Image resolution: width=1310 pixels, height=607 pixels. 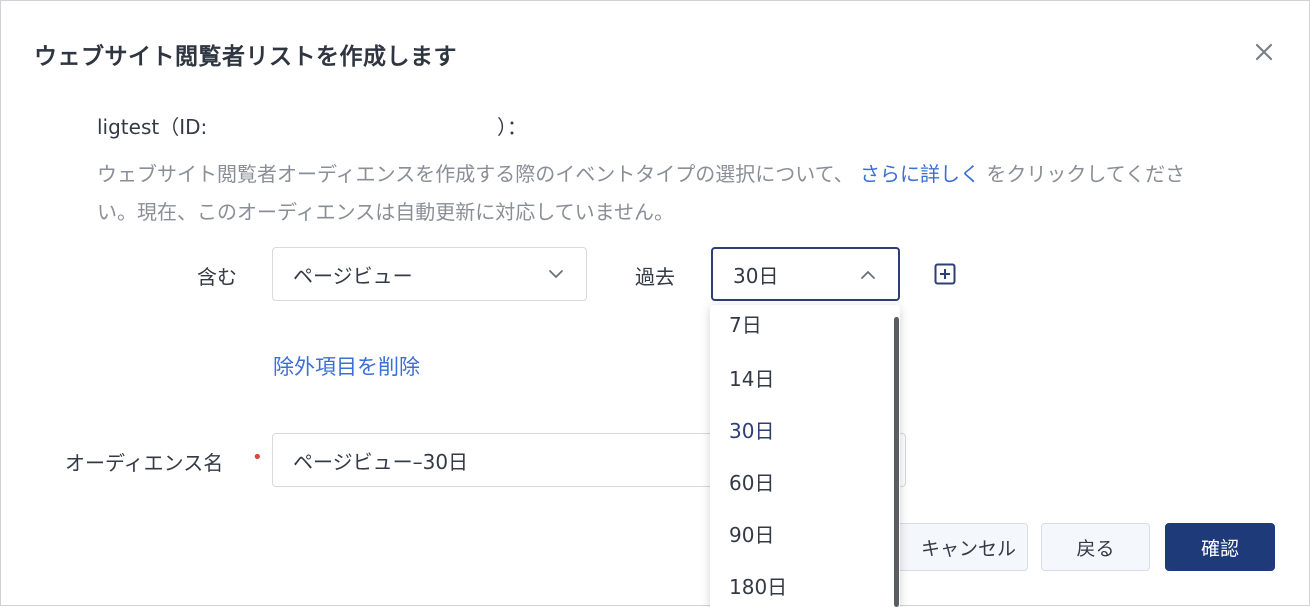 What do you see at coordinates (217, 277) in the screenshot?
I see `include-label: 含む` at bounding box center [217, 277].